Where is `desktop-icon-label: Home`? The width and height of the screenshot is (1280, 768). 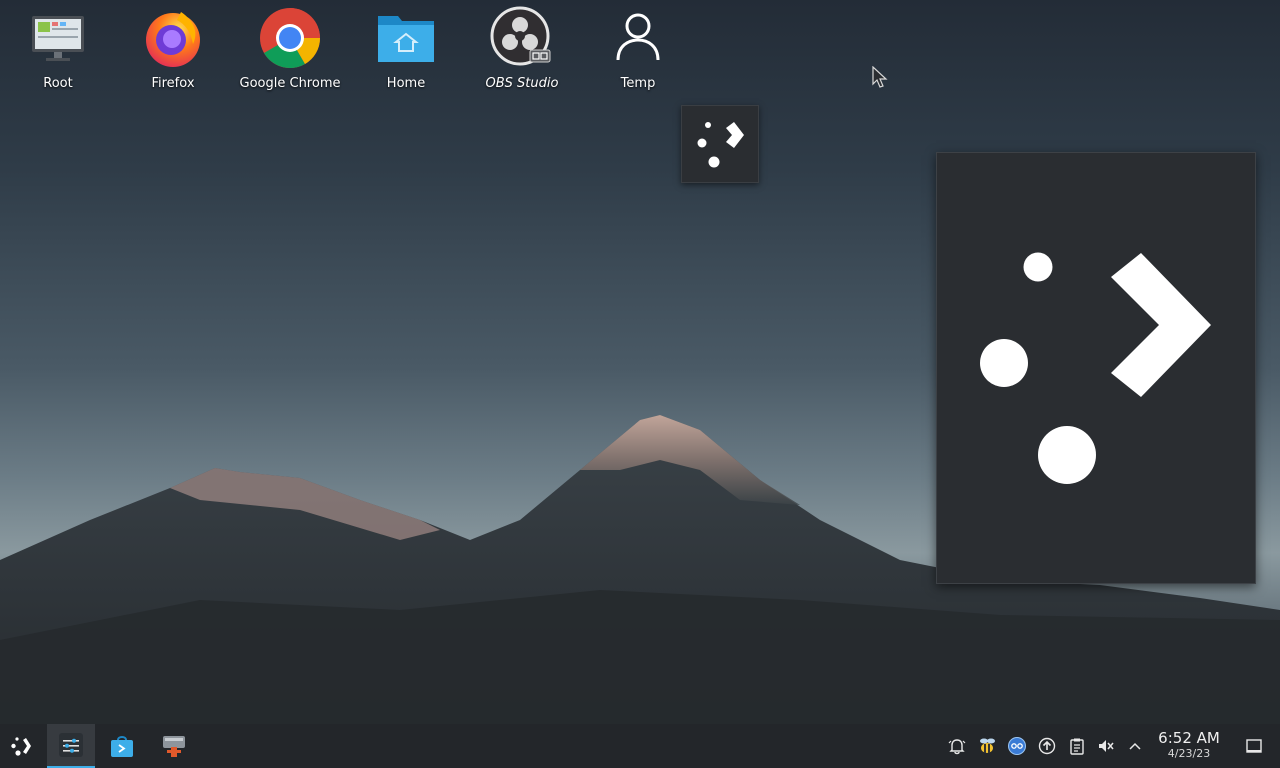
desktop-icon-label: Home is located at coordinates (406, 83).